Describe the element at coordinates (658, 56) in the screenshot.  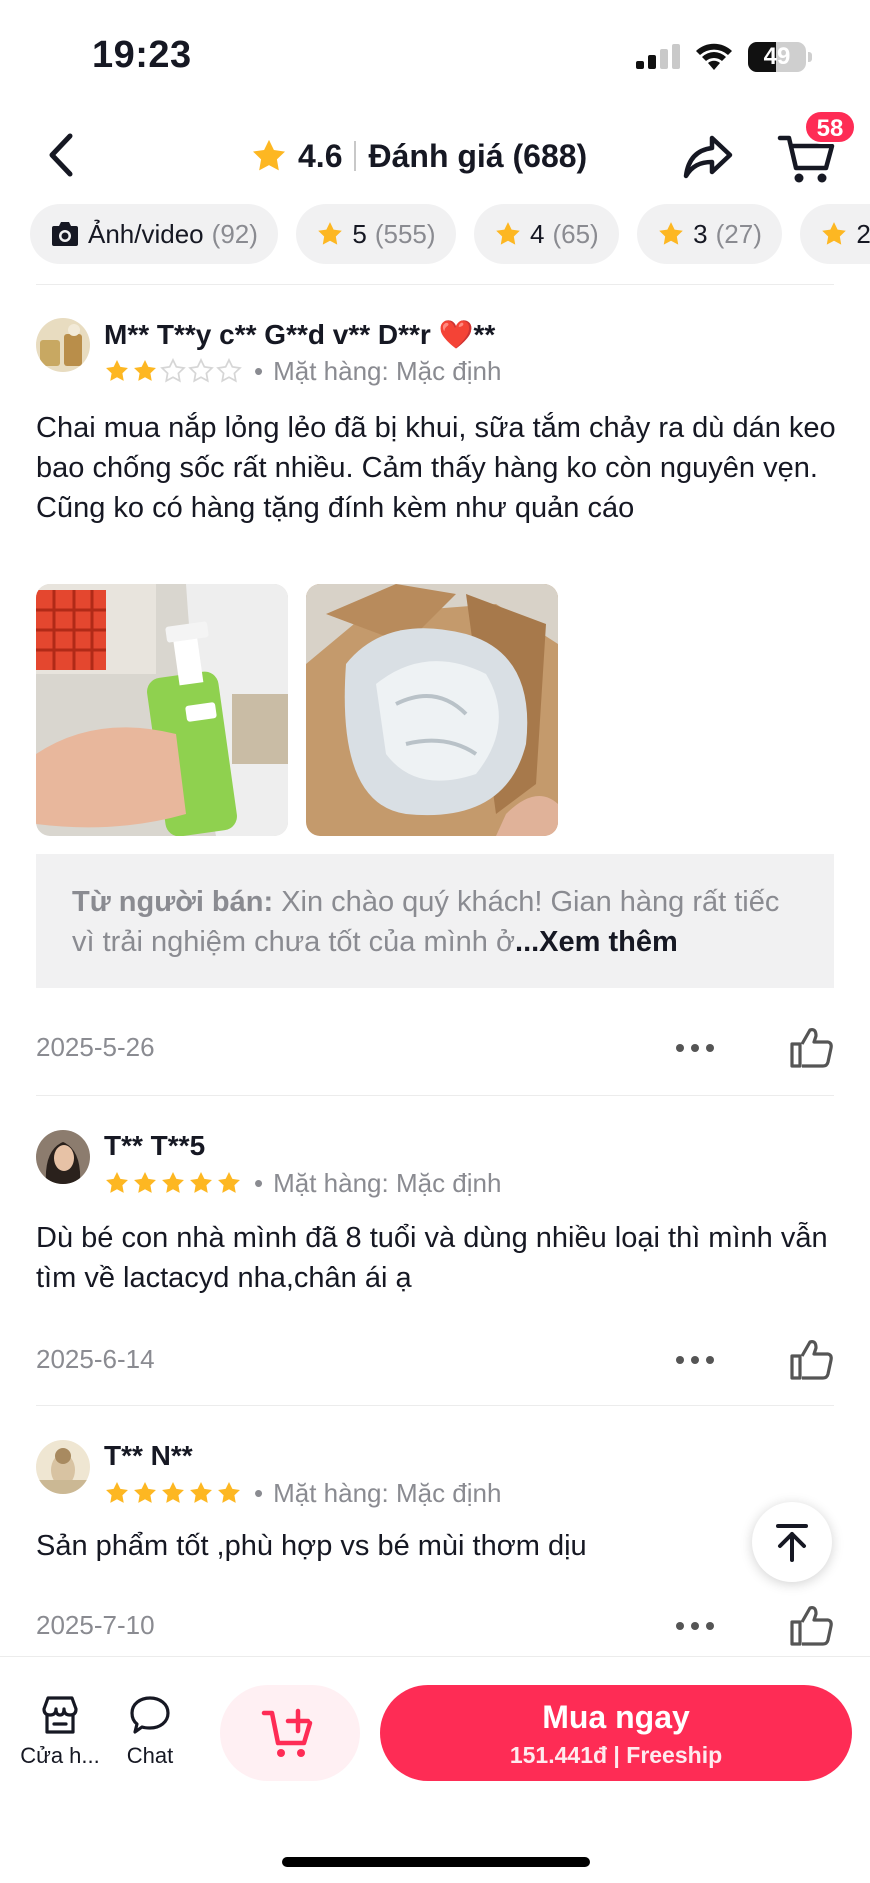
I see `cellular-signal-icon` at that location.